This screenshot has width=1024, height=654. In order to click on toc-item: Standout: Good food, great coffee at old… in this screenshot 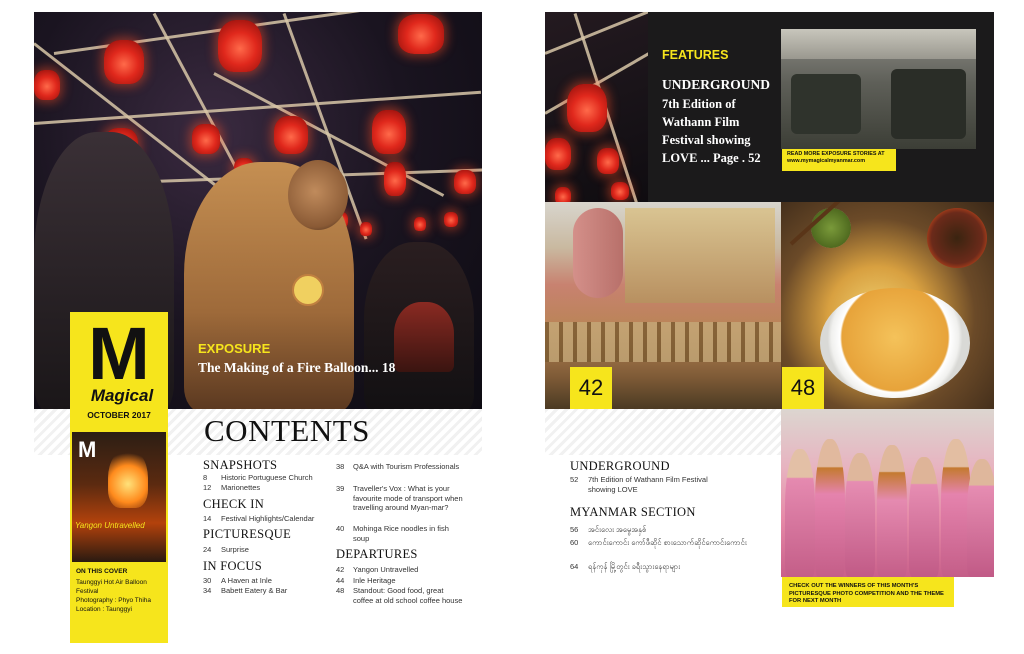, I will do `click(409, 595)`.